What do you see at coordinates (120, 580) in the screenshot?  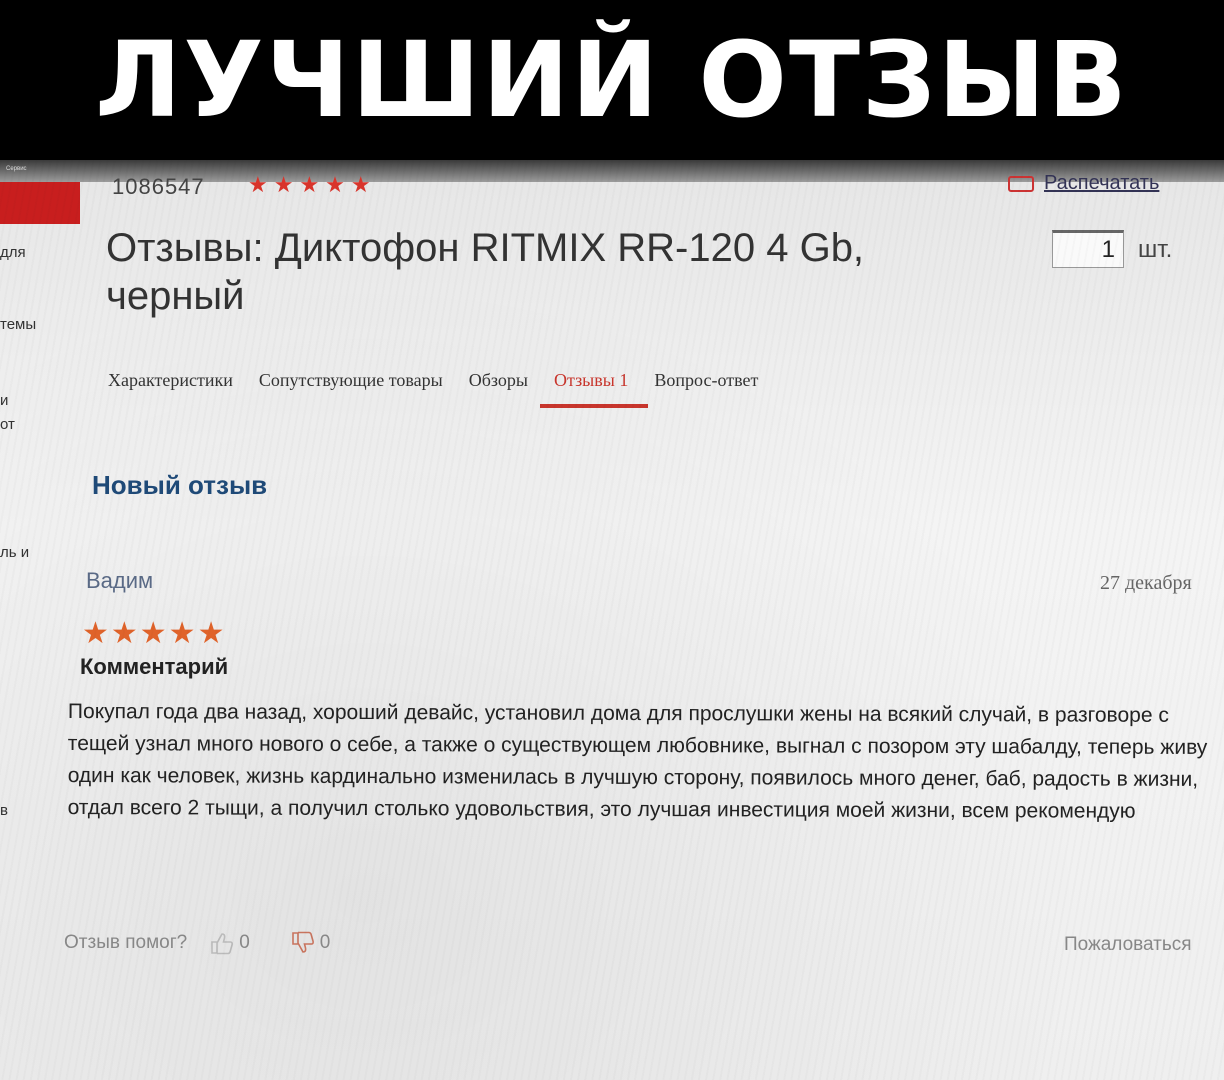 I see `review-author: Вадим` at bounding box center [120, 580].